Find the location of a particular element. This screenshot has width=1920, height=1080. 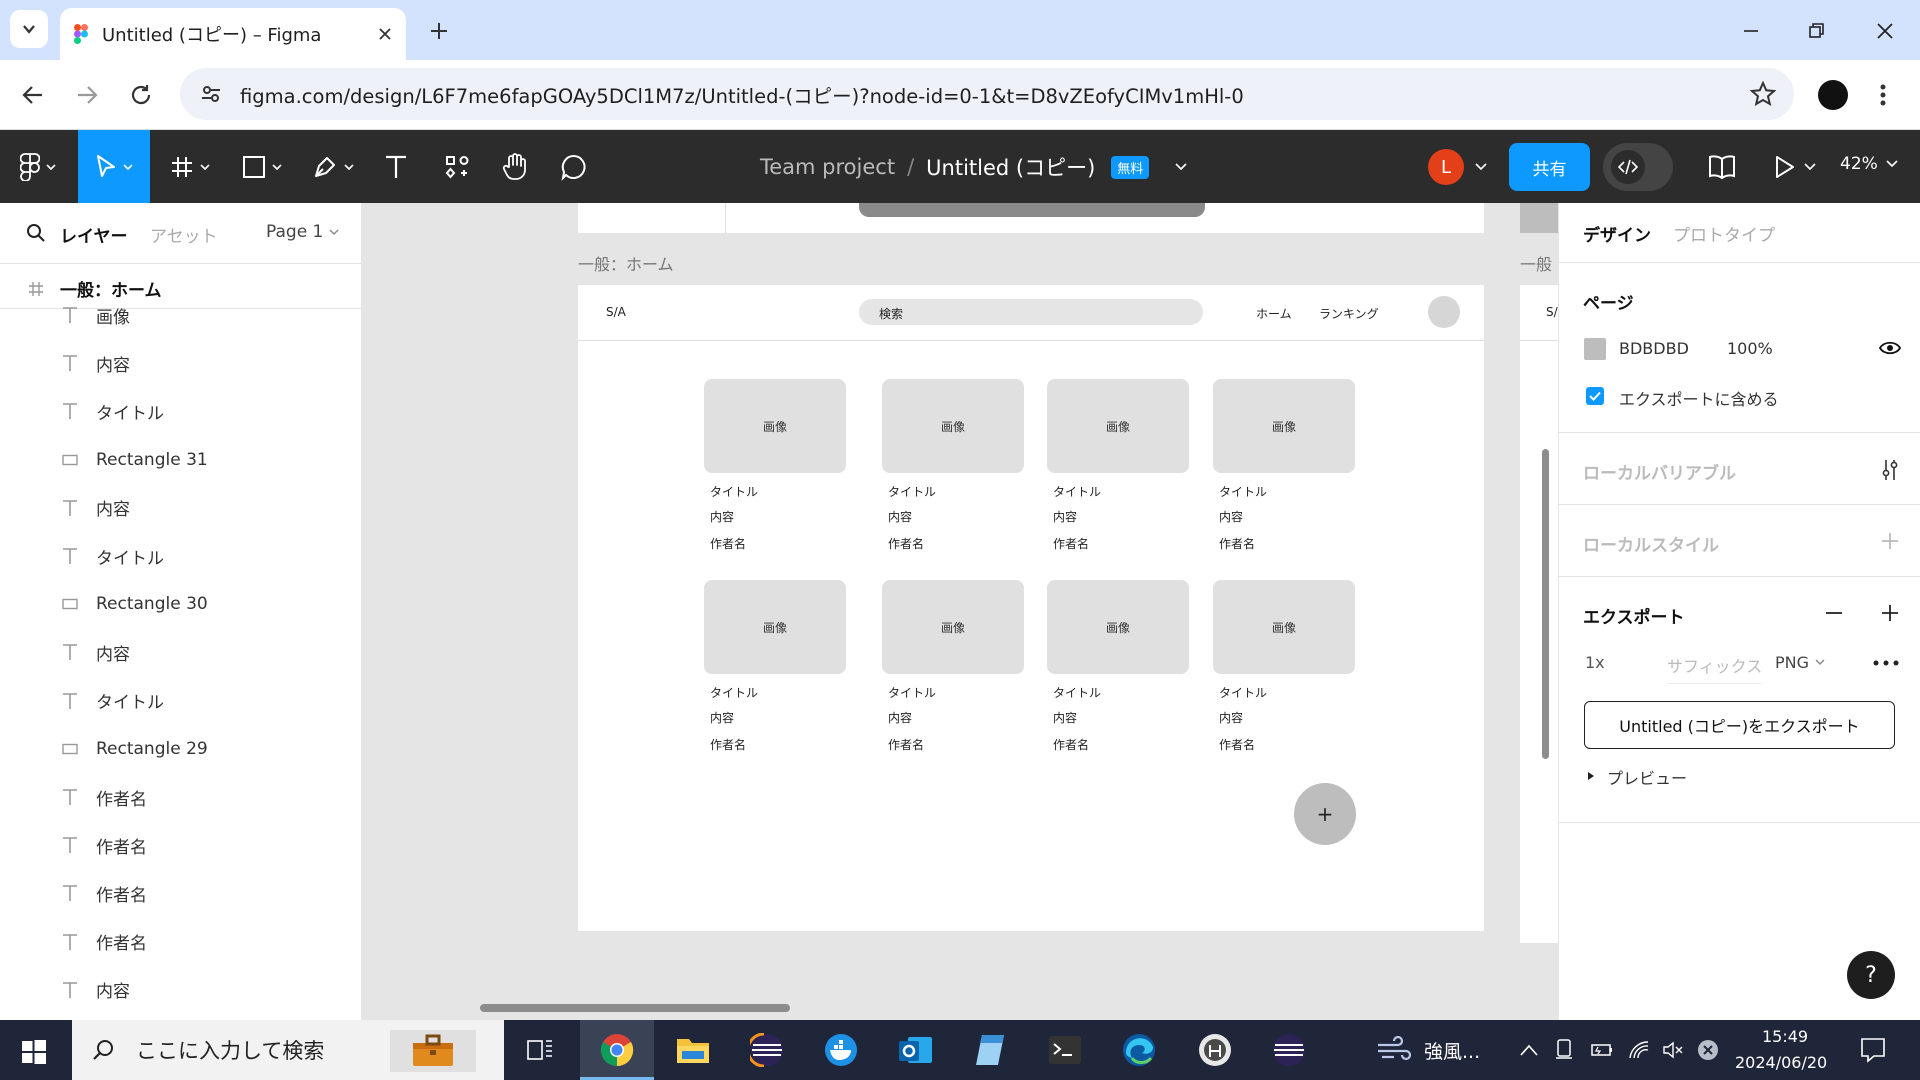

close-window-button is located at coordinates (1885, 31).